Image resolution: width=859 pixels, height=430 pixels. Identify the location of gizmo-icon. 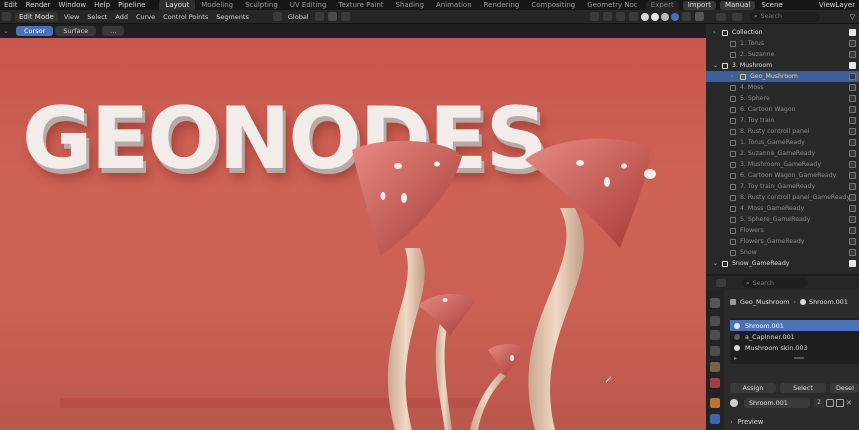
(607, 16).